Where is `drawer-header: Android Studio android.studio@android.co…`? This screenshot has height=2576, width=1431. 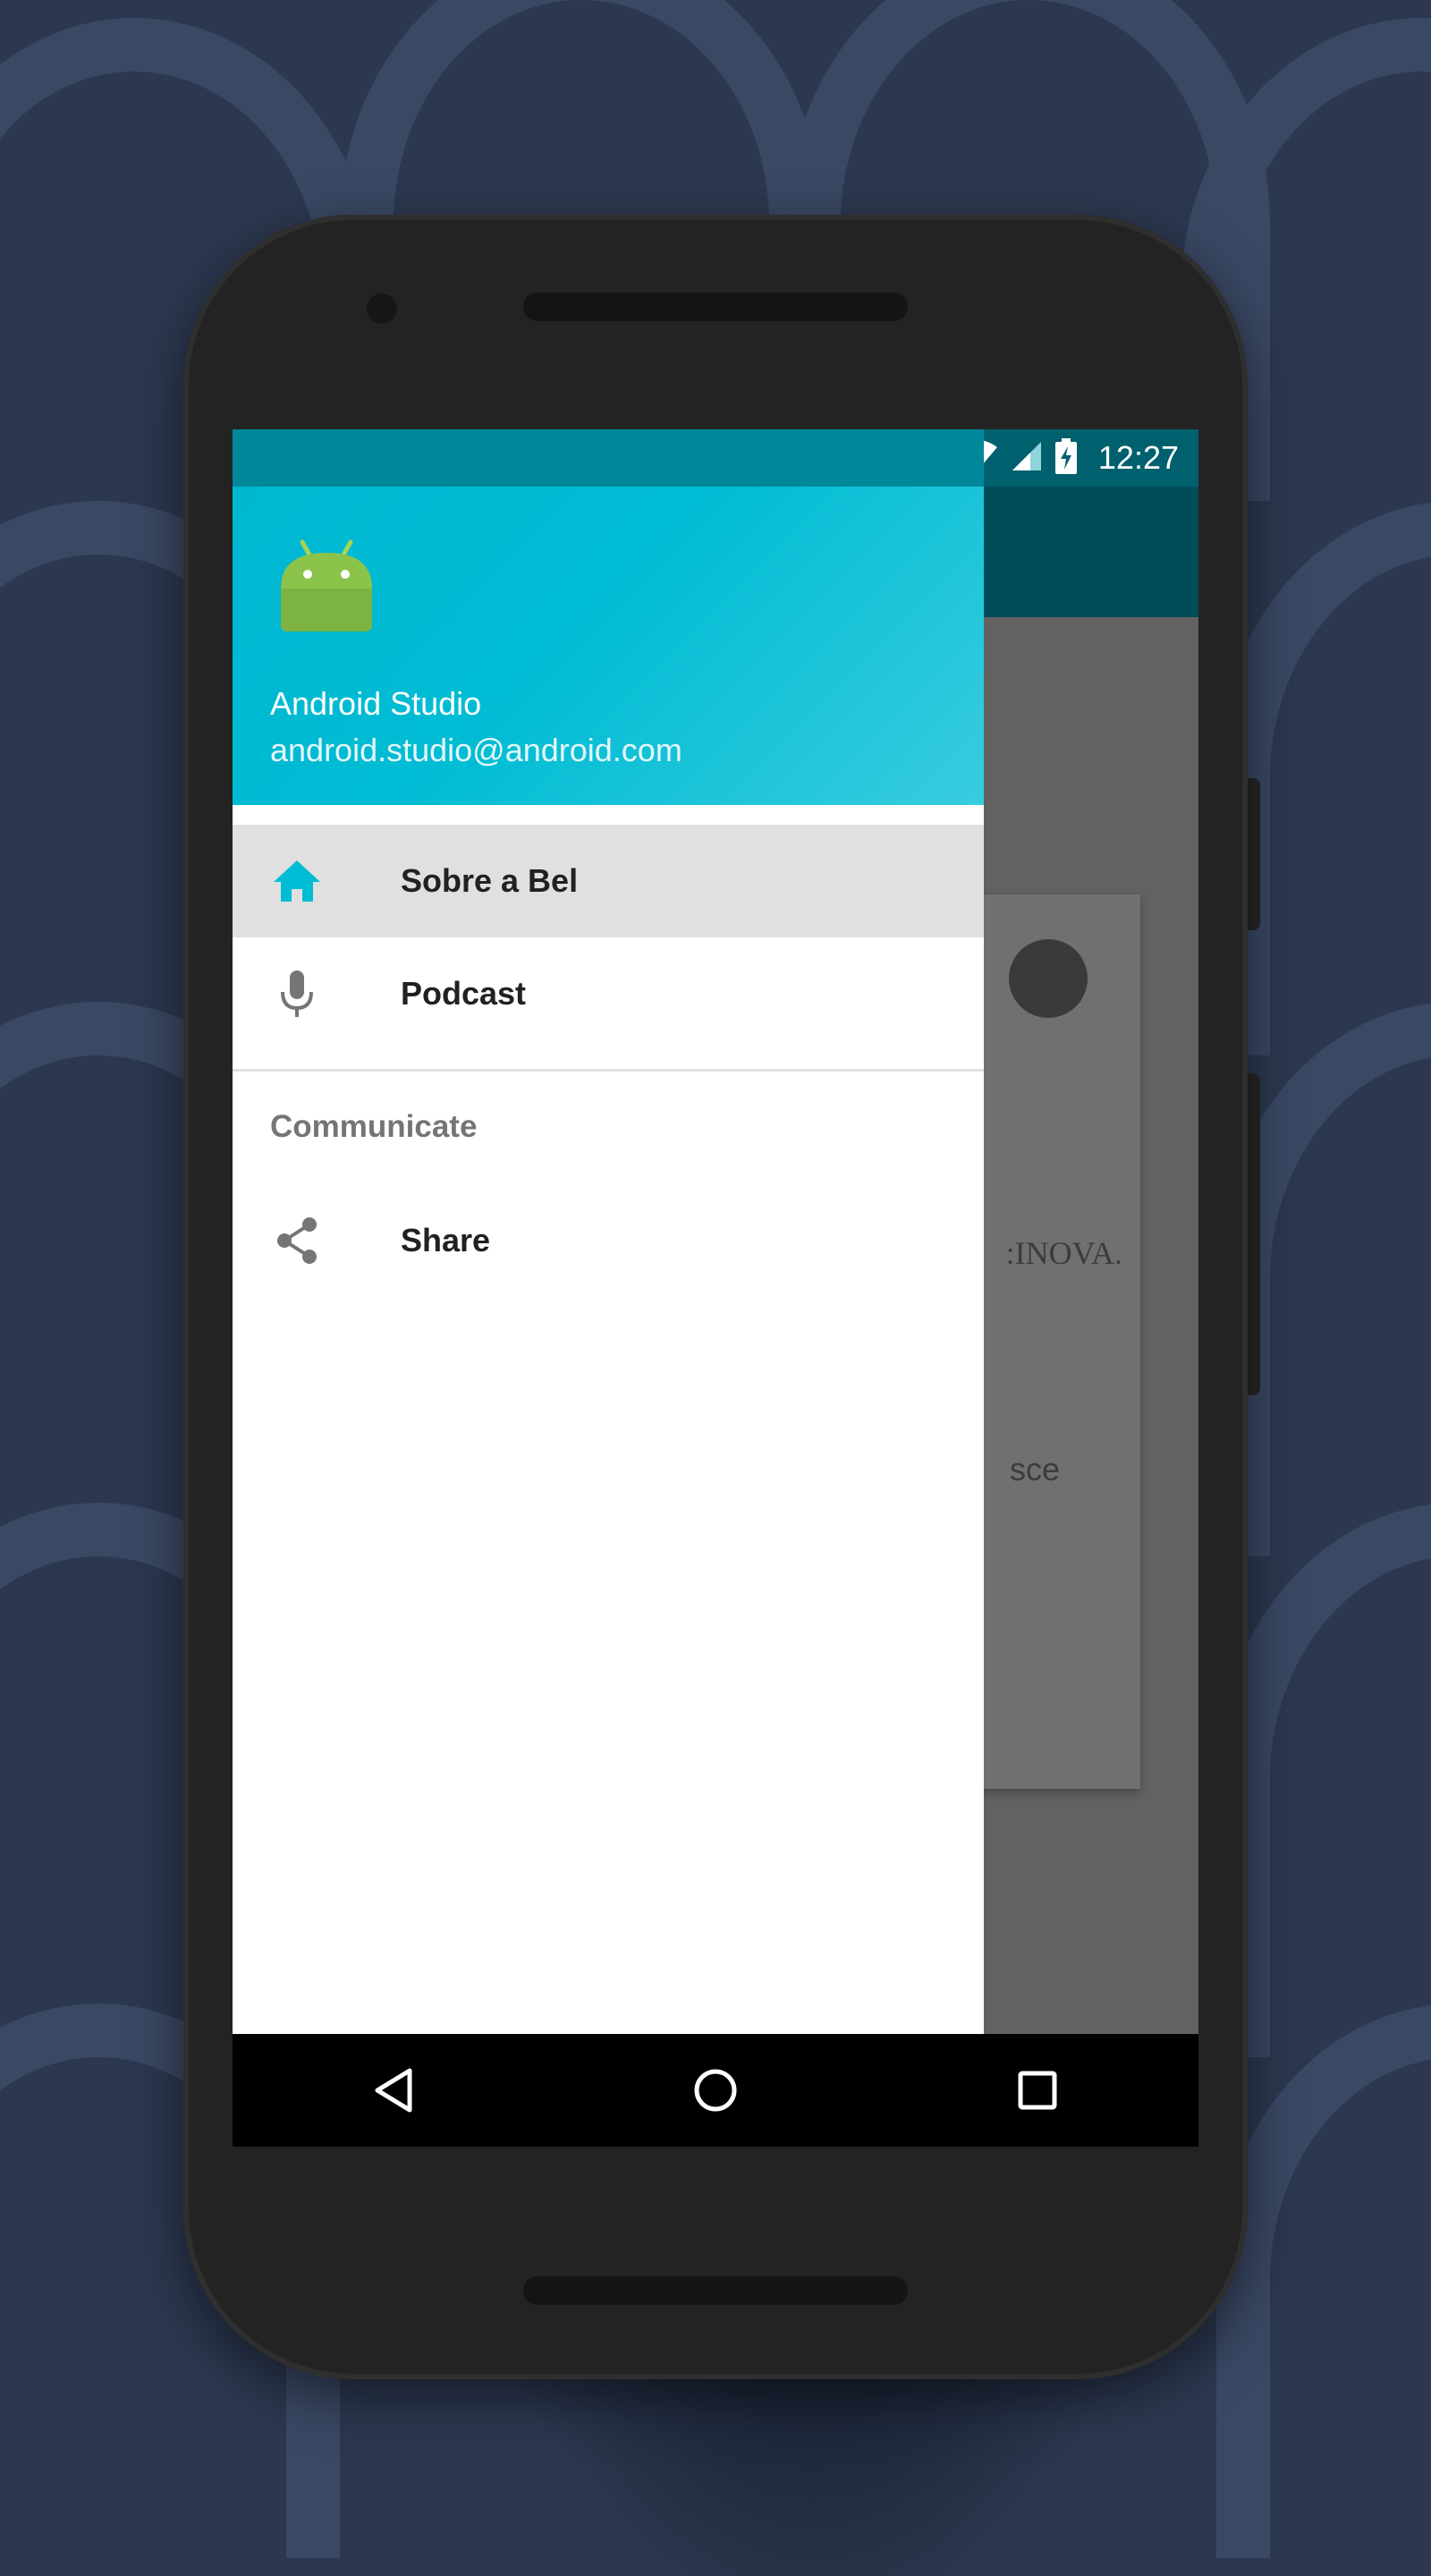 drawer-header: Android Studio android.studio@android.co… is located at coordinates (608, 646).